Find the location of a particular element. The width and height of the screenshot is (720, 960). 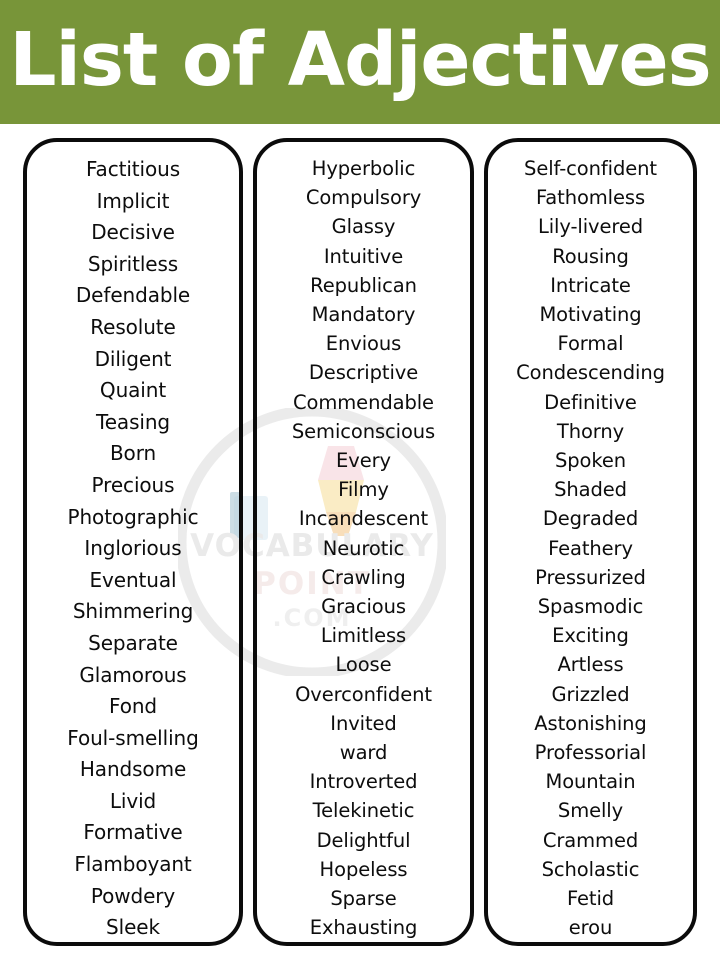

word-item: Decisive is located at coordinates (133, 232).